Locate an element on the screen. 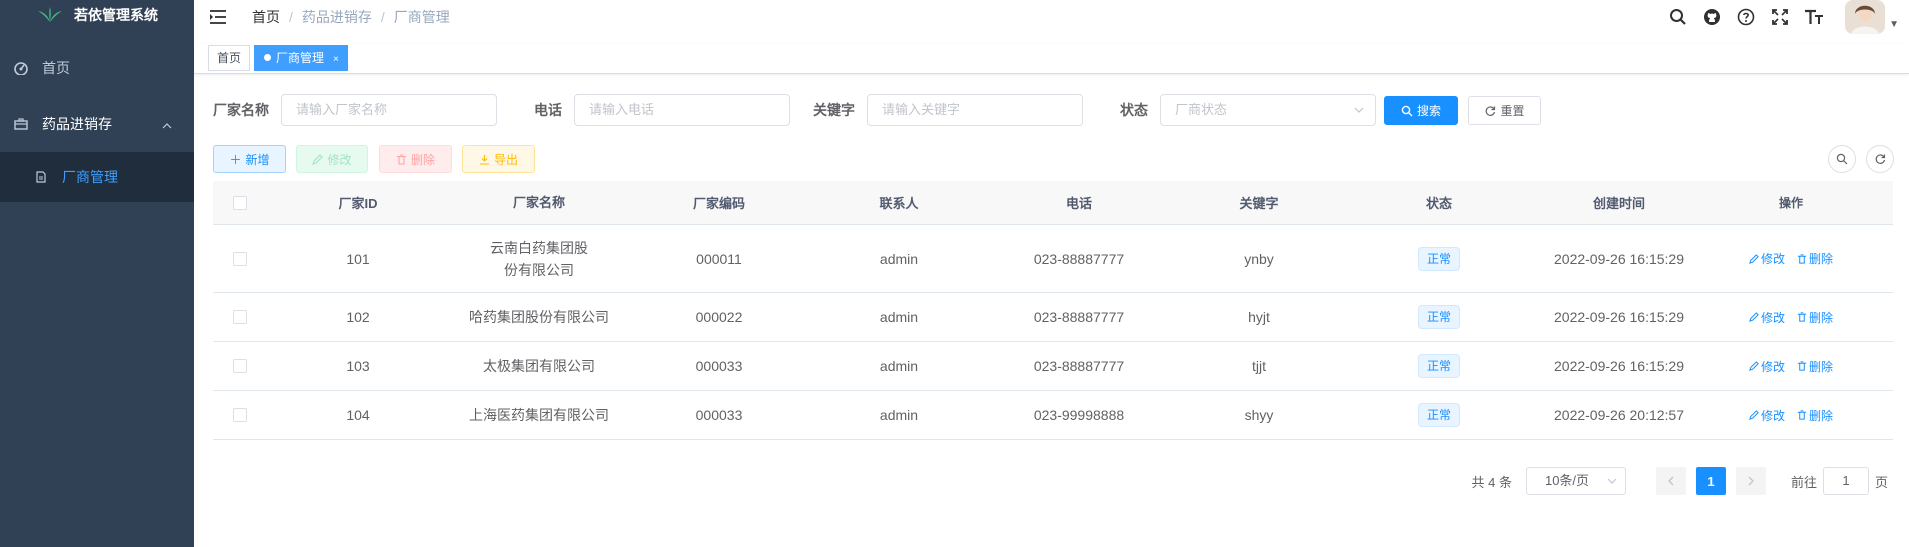 This screenshot has width=1909, height=547. sidebar: 若依管理系统 首页 药品进销存 厂商管理 is located at coordinates (97, 273).